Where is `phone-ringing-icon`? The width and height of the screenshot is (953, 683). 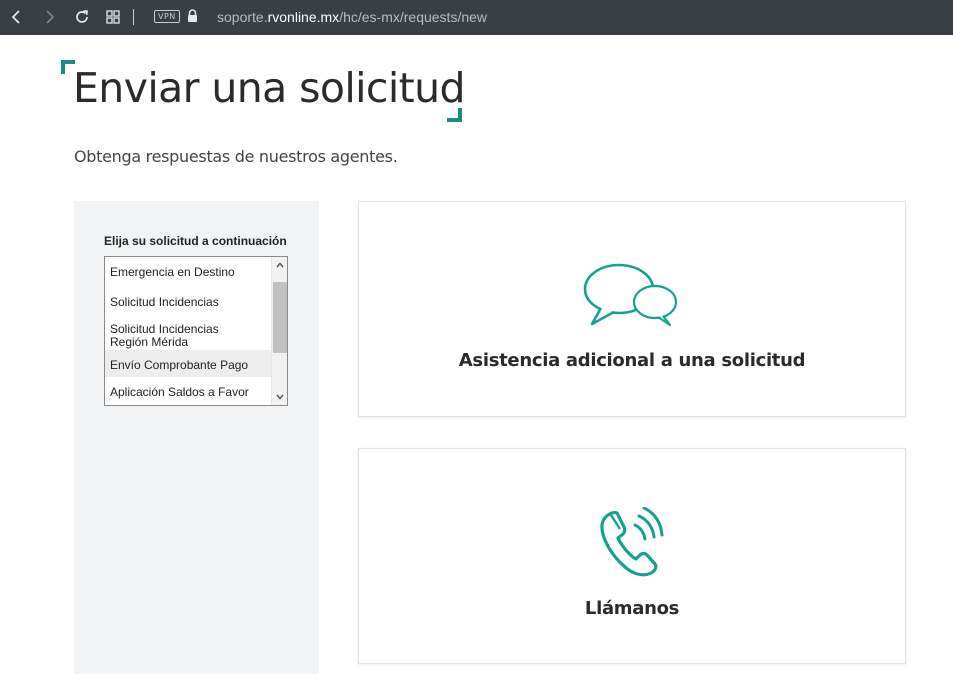 phone-ringing-icon is located at coordinates (632, 542).